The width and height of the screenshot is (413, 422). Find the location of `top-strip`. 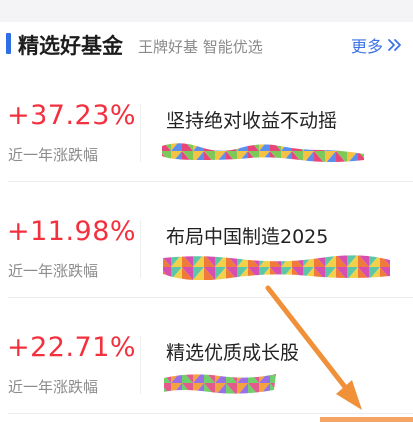

top-strip is located at coordinates (206, 11).